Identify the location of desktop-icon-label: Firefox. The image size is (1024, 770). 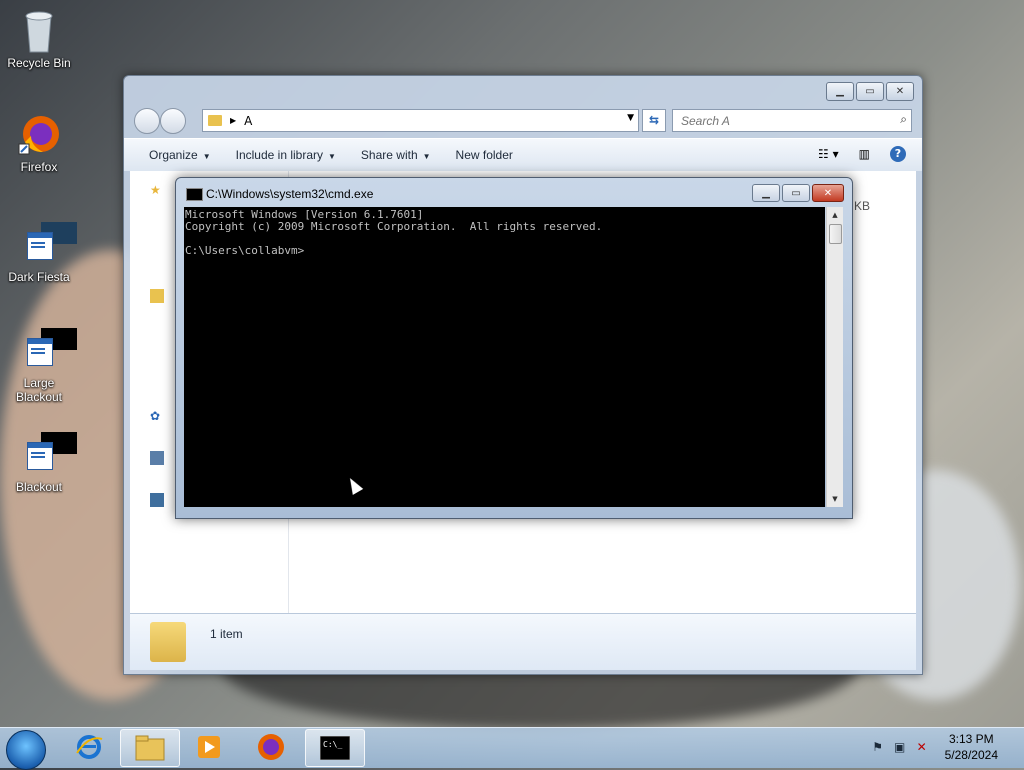
(39, 167).